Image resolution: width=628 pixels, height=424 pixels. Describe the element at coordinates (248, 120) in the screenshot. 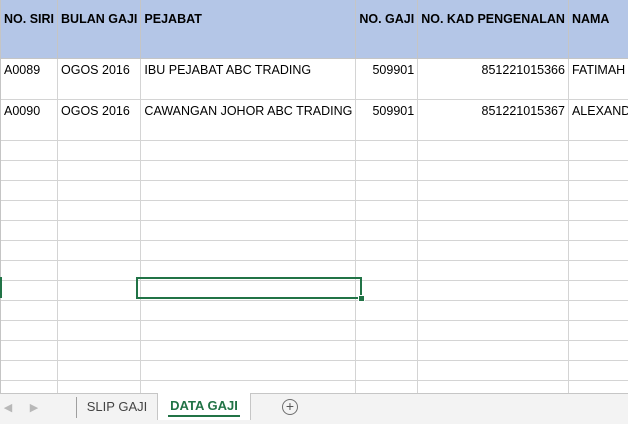

I see `cell-pejabat: CAWANGAN JOHOR ABC TRADING` at that location.